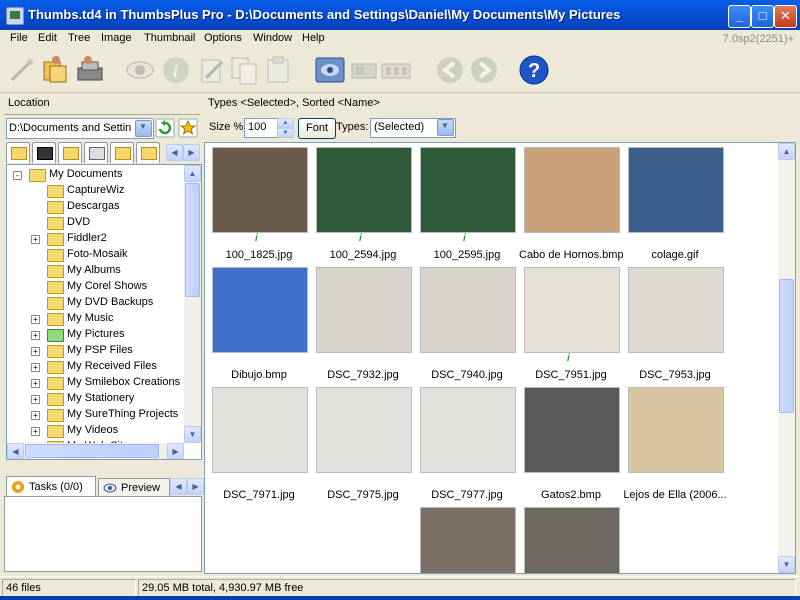 The image size is (800, 600). I want to click on tree-scroll-thumb, so click(192, 240).